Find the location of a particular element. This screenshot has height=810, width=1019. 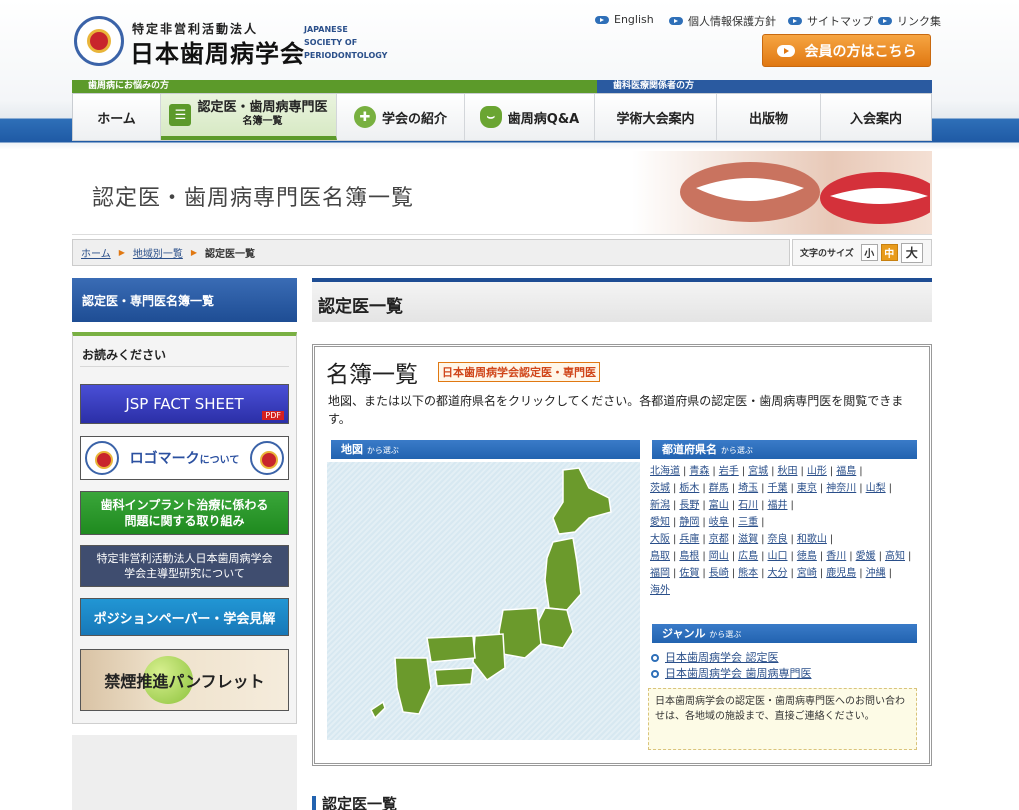

prefecture-link: 佐賀 is located at coordinates (689, 573).